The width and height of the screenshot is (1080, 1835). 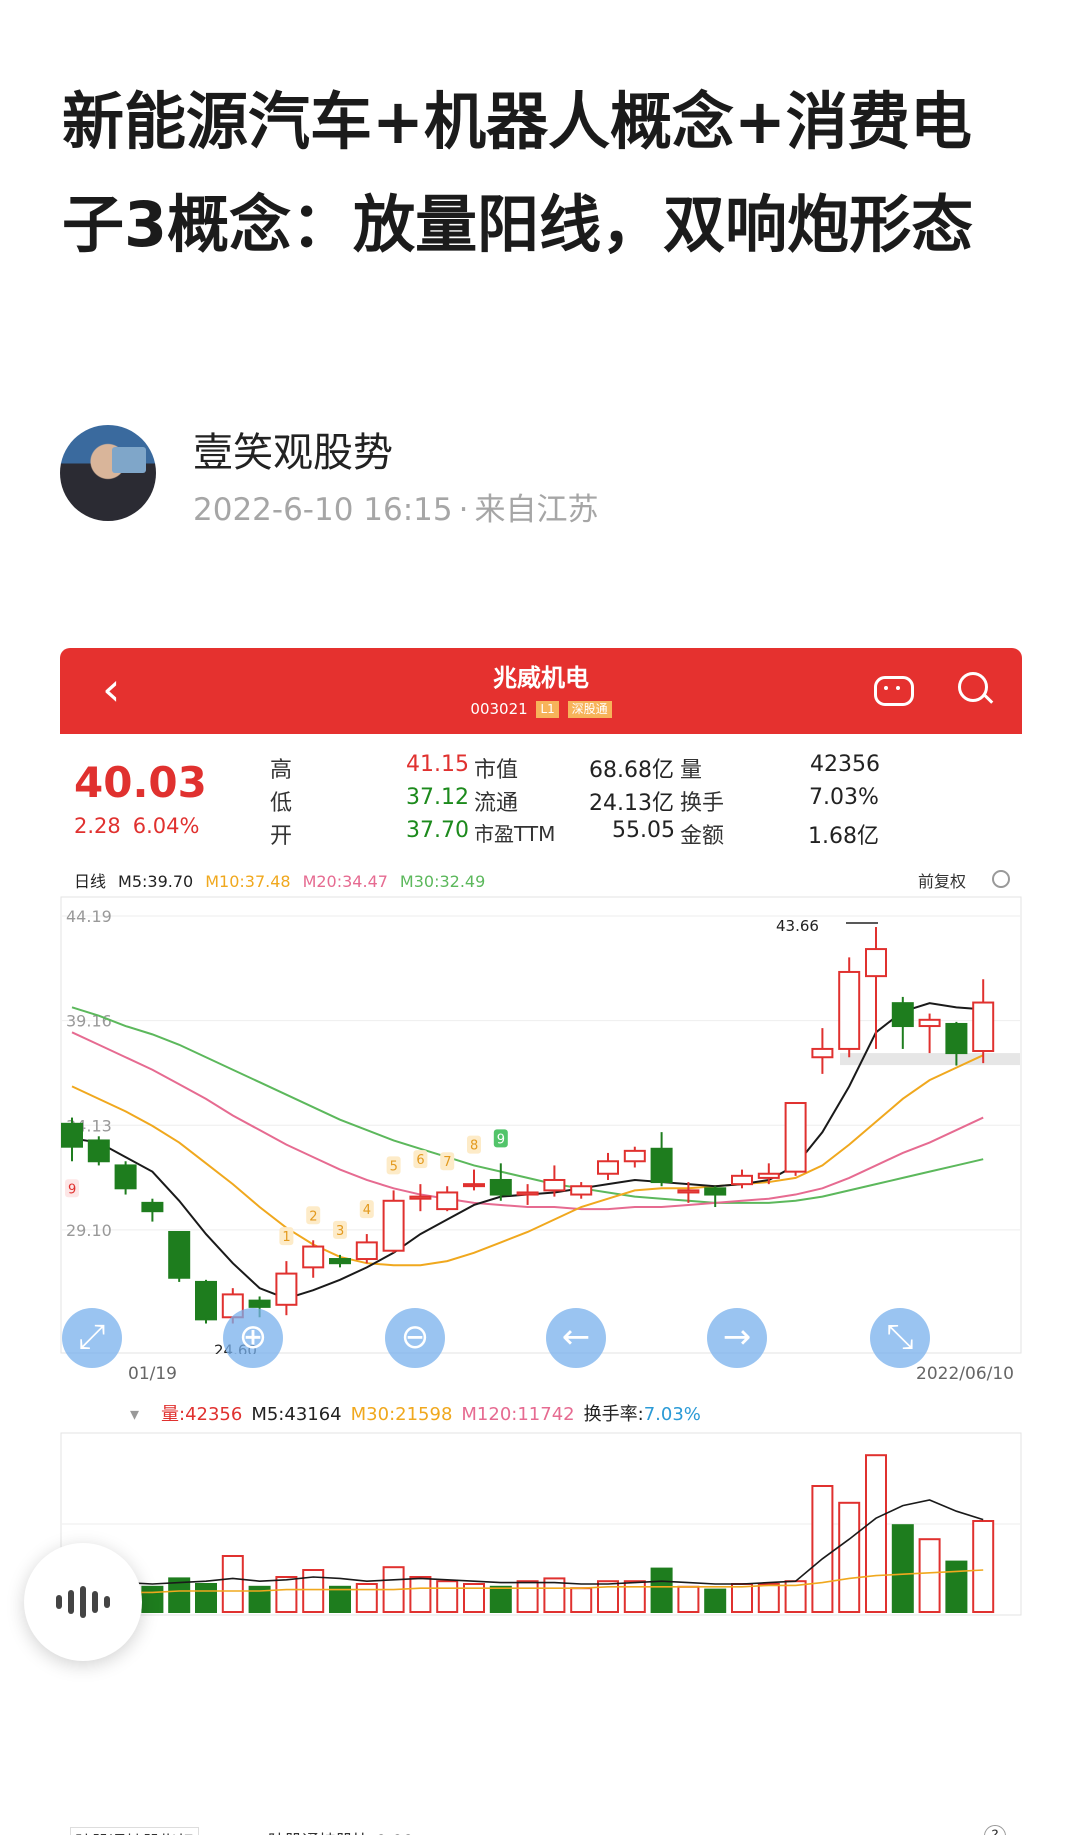 What do you see at coordinates (83, 1602) in the screenshot?
I see `voice-float-button` at bounding box center [83, 1602].